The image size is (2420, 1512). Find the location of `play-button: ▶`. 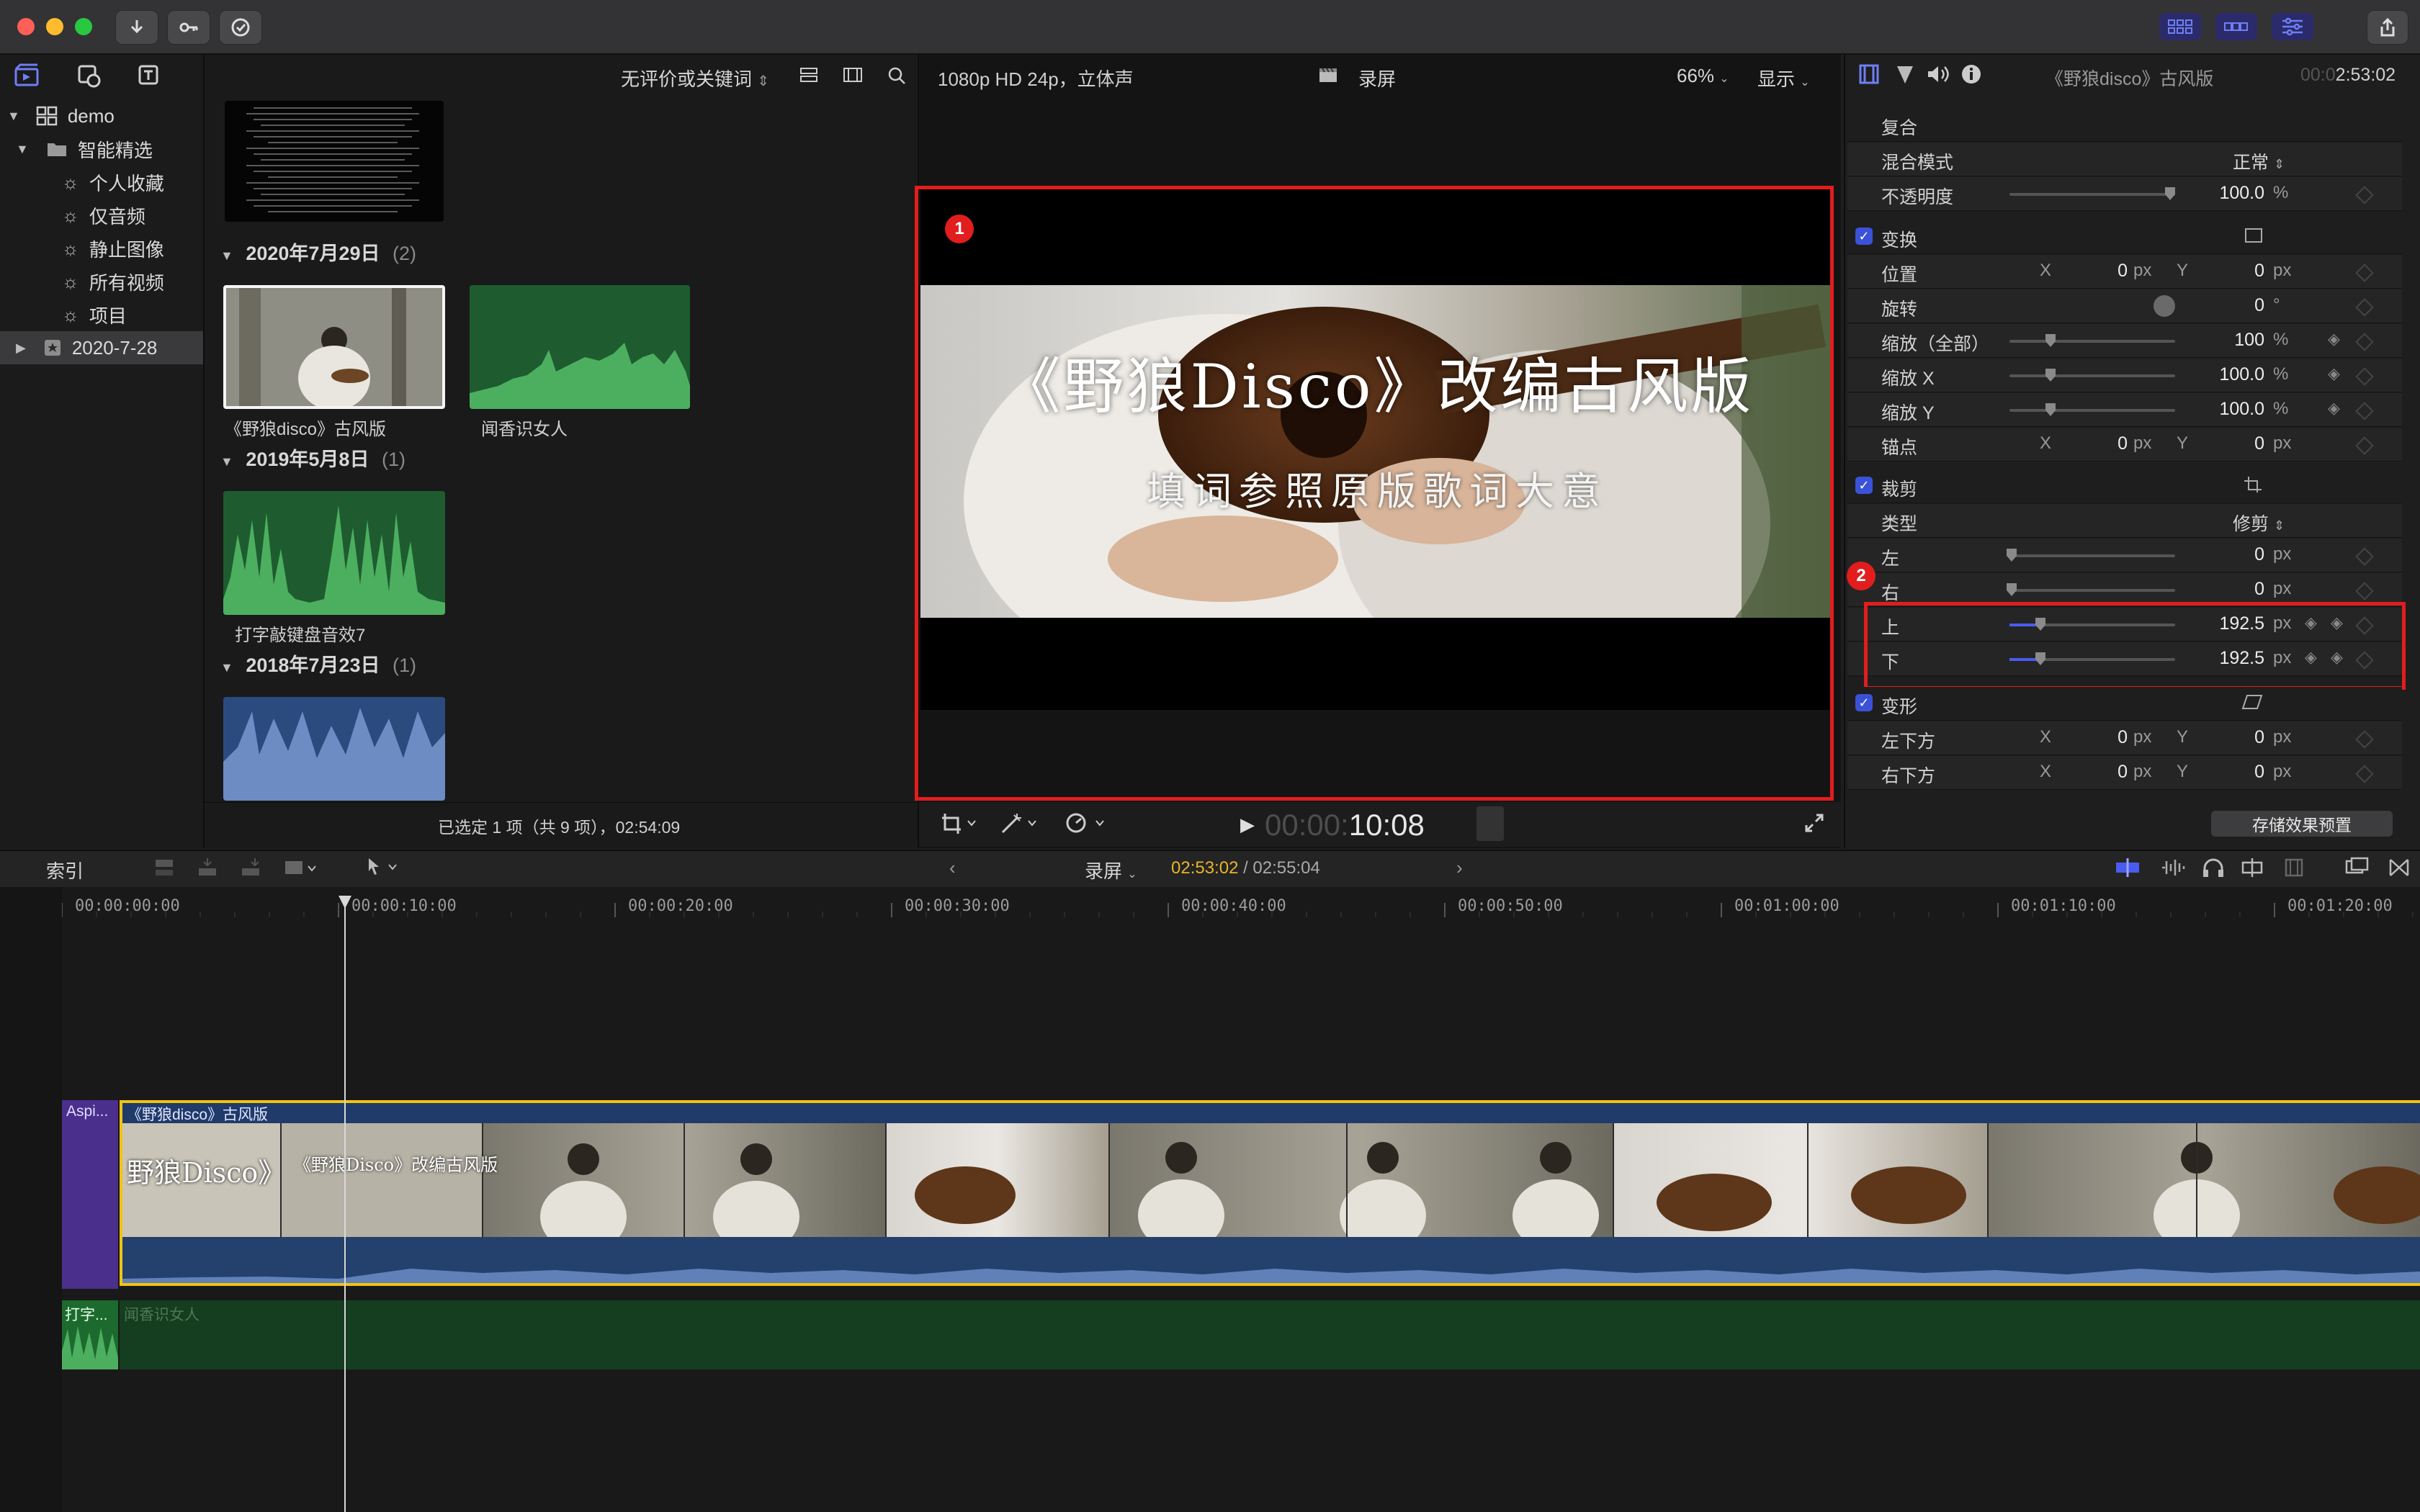

play-button: ▶ is located at coordinates (1247, 825).